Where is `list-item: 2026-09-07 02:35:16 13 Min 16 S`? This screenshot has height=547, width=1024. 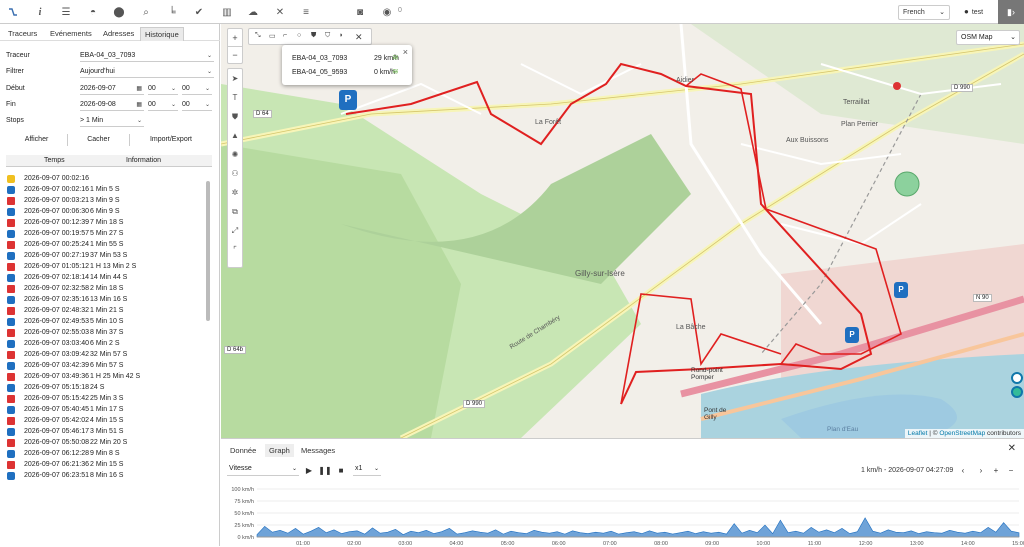 list-item: 2026-09-07 02:35:16 13 Min 16 S is located at coordinates (105, 300).